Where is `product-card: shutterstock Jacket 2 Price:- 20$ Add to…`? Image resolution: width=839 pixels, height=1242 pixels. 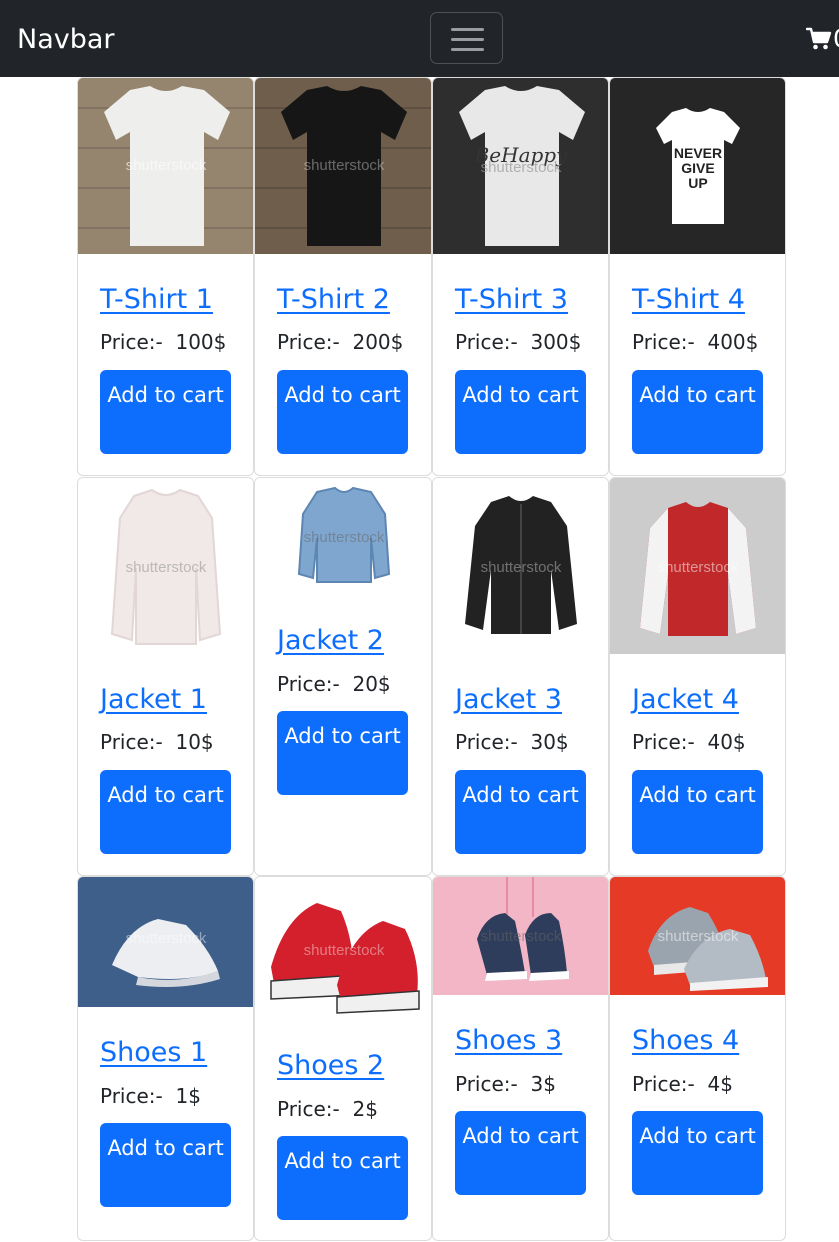
product-card: shutterstock Jacket 2 Price:- 20$ Add to… is located at coordinates (343, 676).